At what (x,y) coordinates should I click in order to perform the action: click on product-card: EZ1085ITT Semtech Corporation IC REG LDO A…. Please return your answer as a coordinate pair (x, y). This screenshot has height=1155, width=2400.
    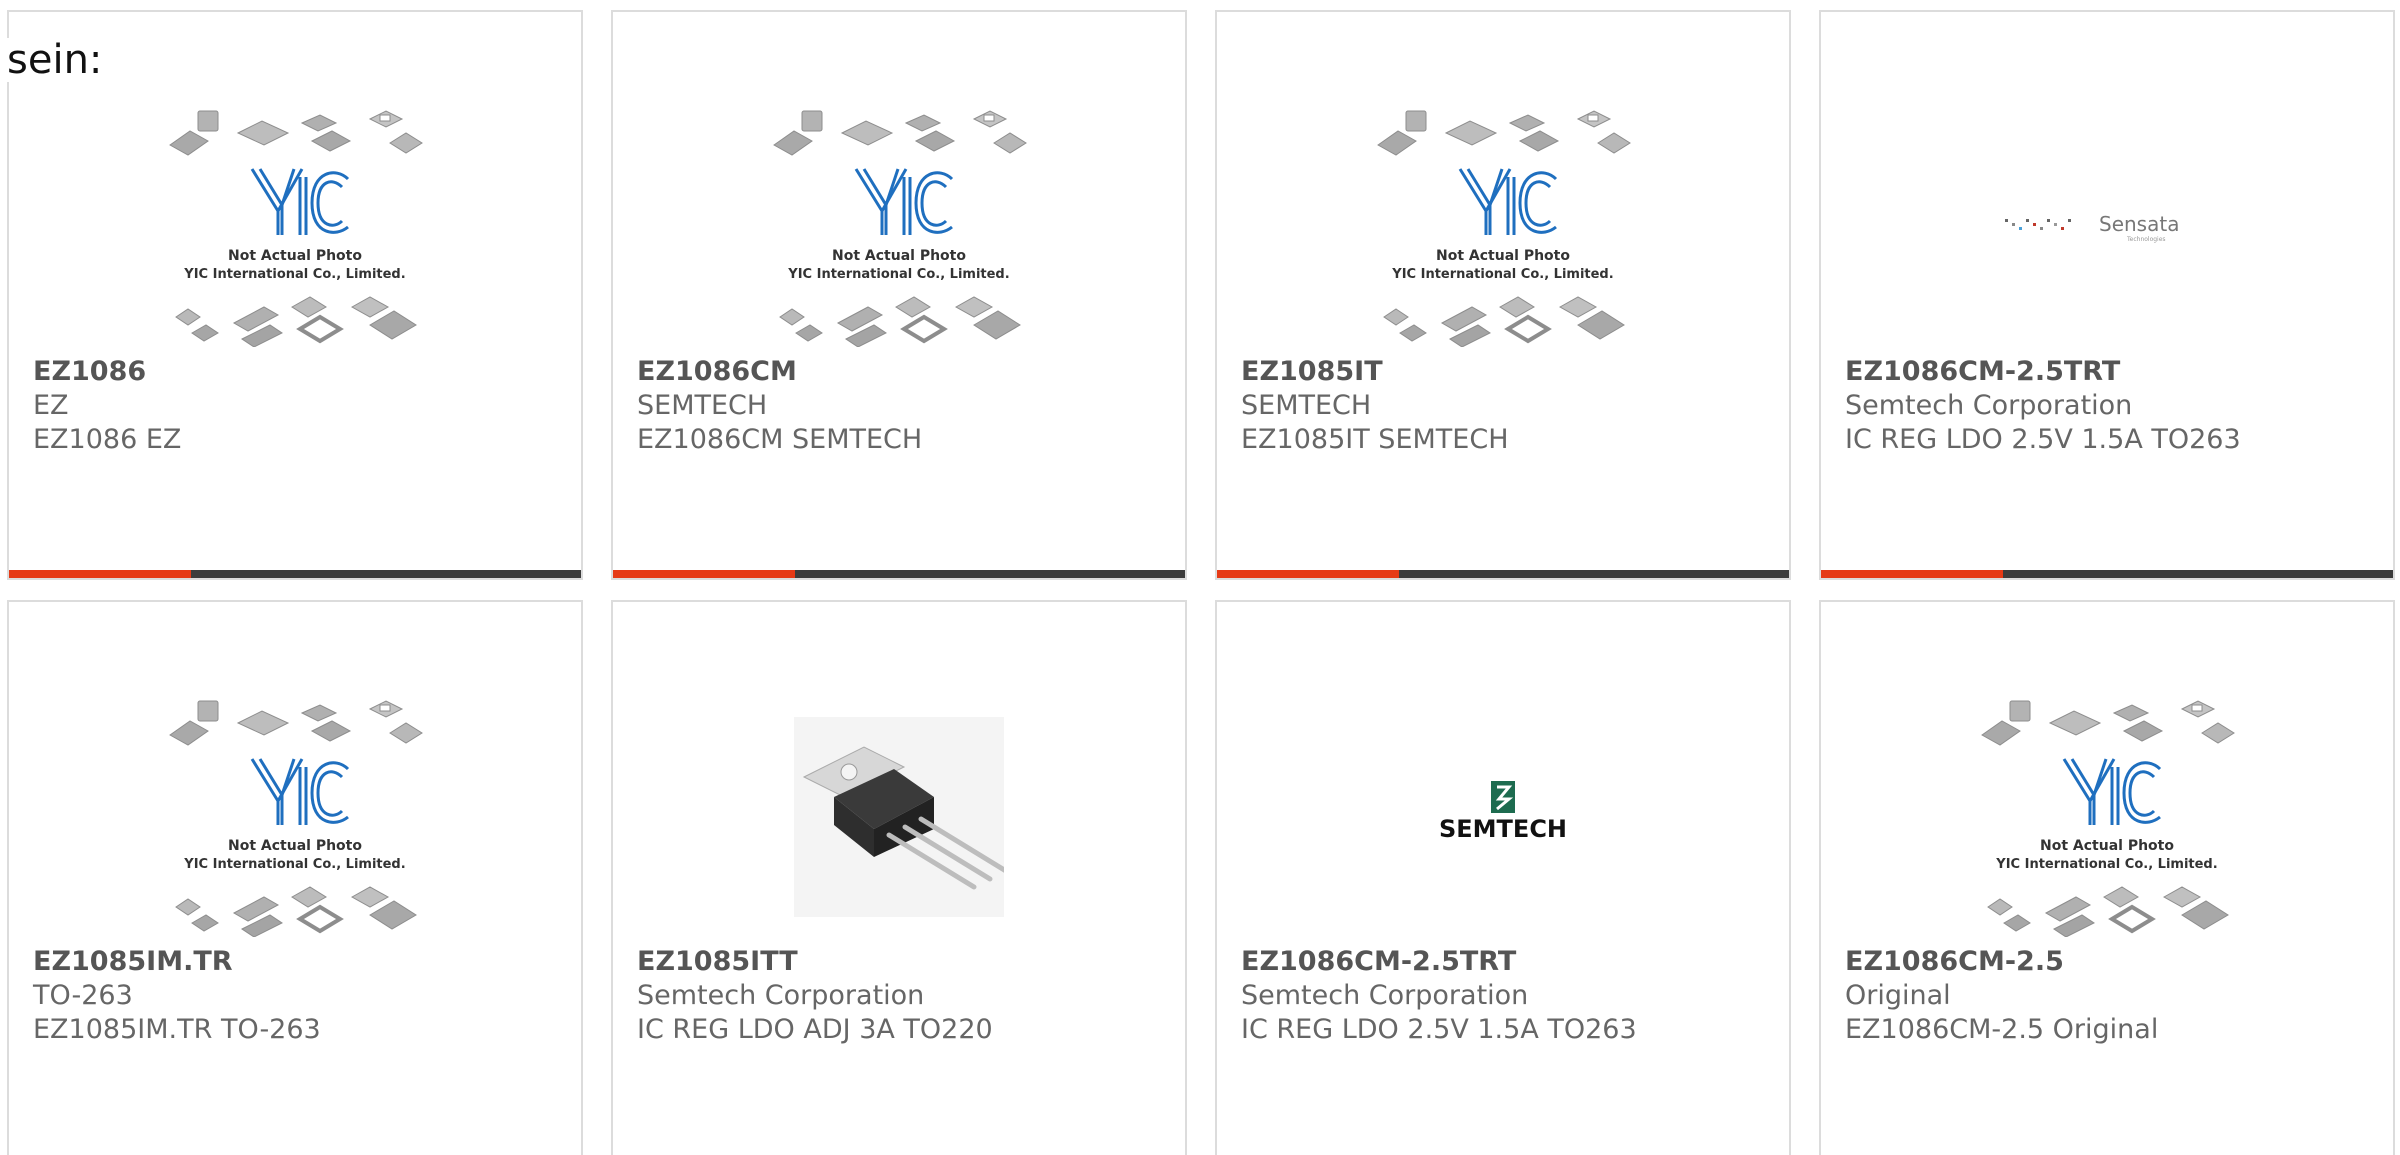
    Looking at the image, I should click on (899, 877).